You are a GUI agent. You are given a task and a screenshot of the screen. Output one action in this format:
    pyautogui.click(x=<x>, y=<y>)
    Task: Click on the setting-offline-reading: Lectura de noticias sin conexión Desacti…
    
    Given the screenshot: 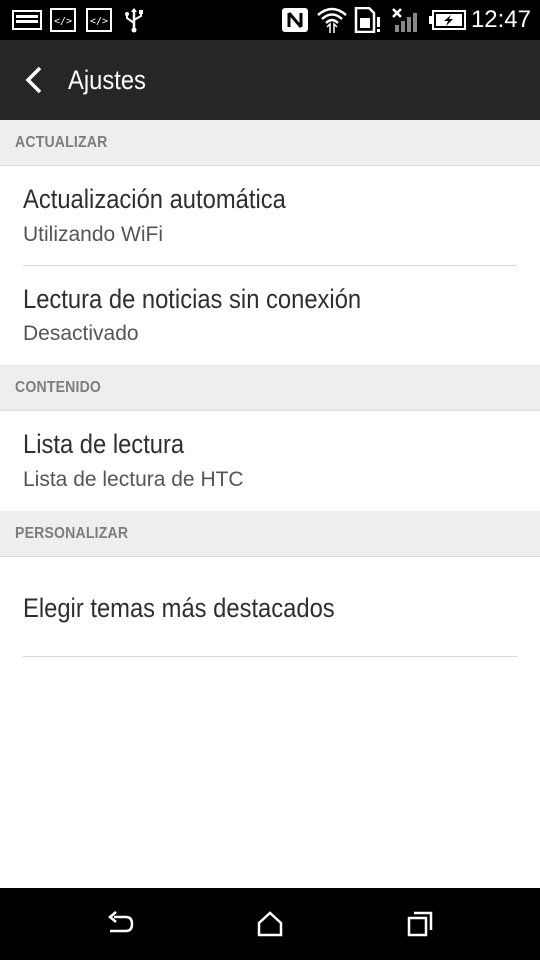 What is the action you would take?
    pyautogui.click(x=270, y=315)
    